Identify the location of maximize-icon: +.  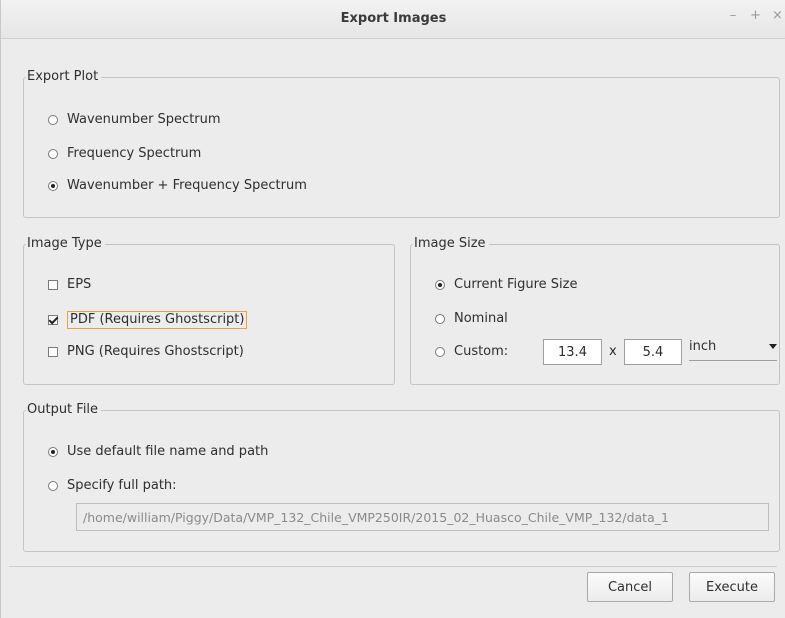
(755, 15).